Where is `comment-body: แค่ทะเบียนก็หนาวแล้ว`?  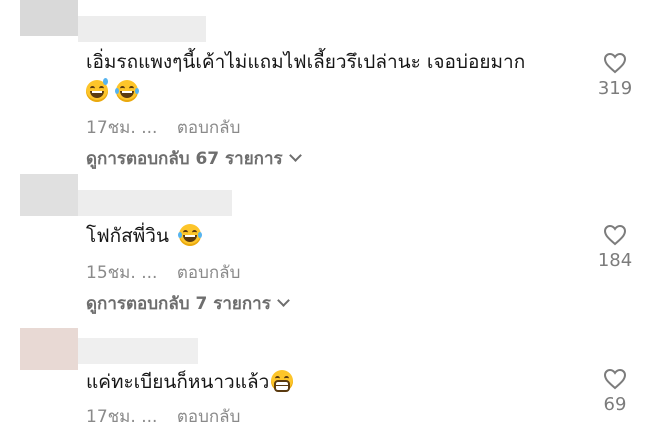
comment-body: แค่ทะเบียนก็หนาวแล้ว is located at coordinates (178, 382).